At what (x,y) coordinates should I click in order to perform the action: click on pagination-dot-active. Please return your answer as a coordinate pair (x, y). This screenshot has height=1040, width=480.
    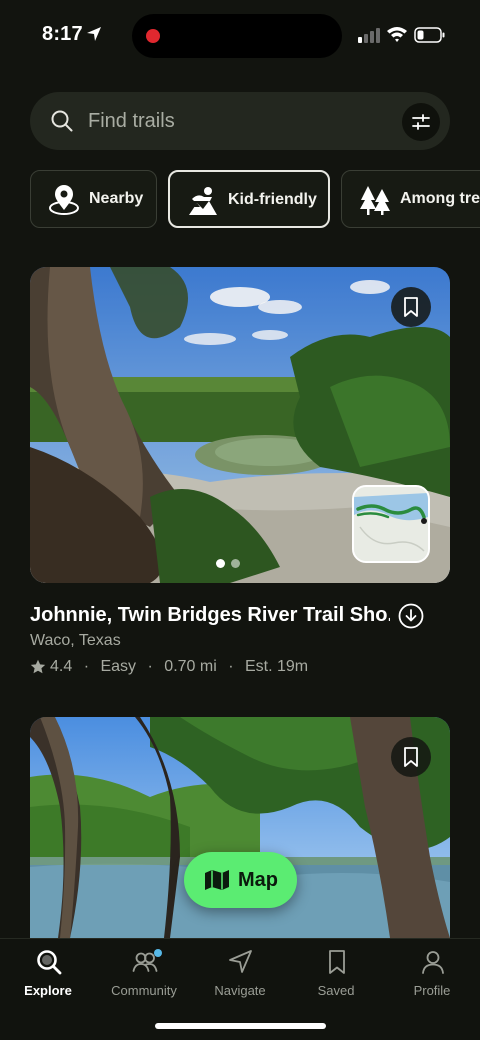
    Looking at the image, I should click on (220, 563).